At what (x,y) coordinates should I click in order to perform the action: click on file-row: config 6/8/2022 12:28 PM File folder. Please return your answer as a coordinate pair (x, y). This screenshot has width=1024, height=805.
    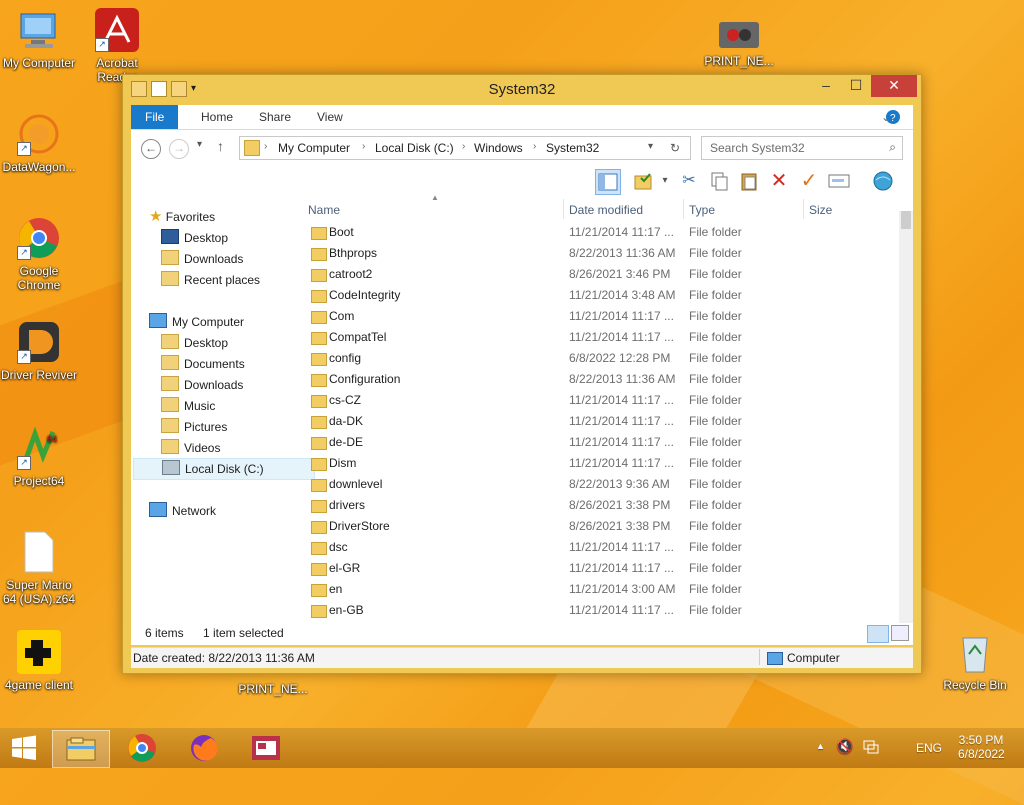
    Looking at the image, I should click on (603, 358).